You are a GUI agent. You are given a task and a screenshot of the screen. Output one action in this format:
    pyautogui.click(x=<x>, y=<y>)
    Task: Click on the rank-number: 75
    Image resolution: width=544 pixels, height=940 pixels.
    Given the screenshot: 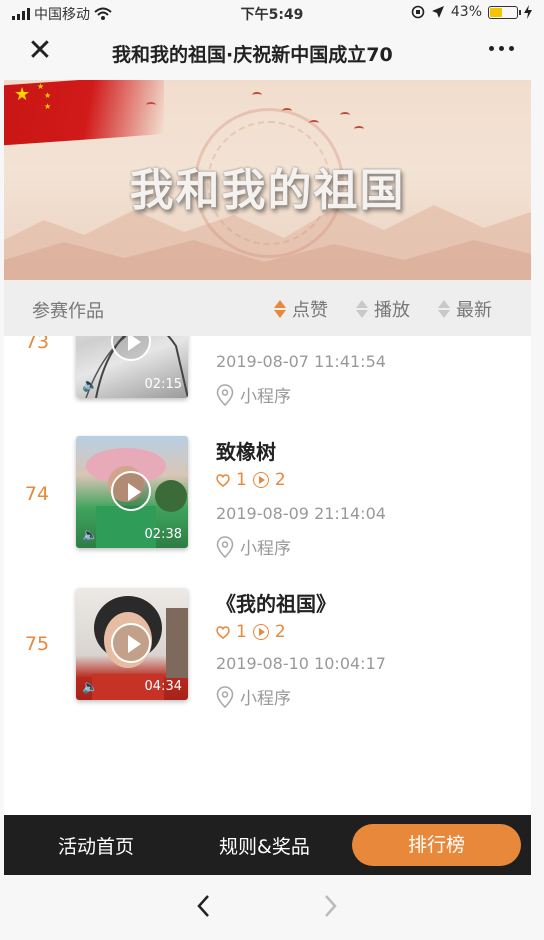 What is the action you would take?
    pyautogui.click(x=37, y=644)
    